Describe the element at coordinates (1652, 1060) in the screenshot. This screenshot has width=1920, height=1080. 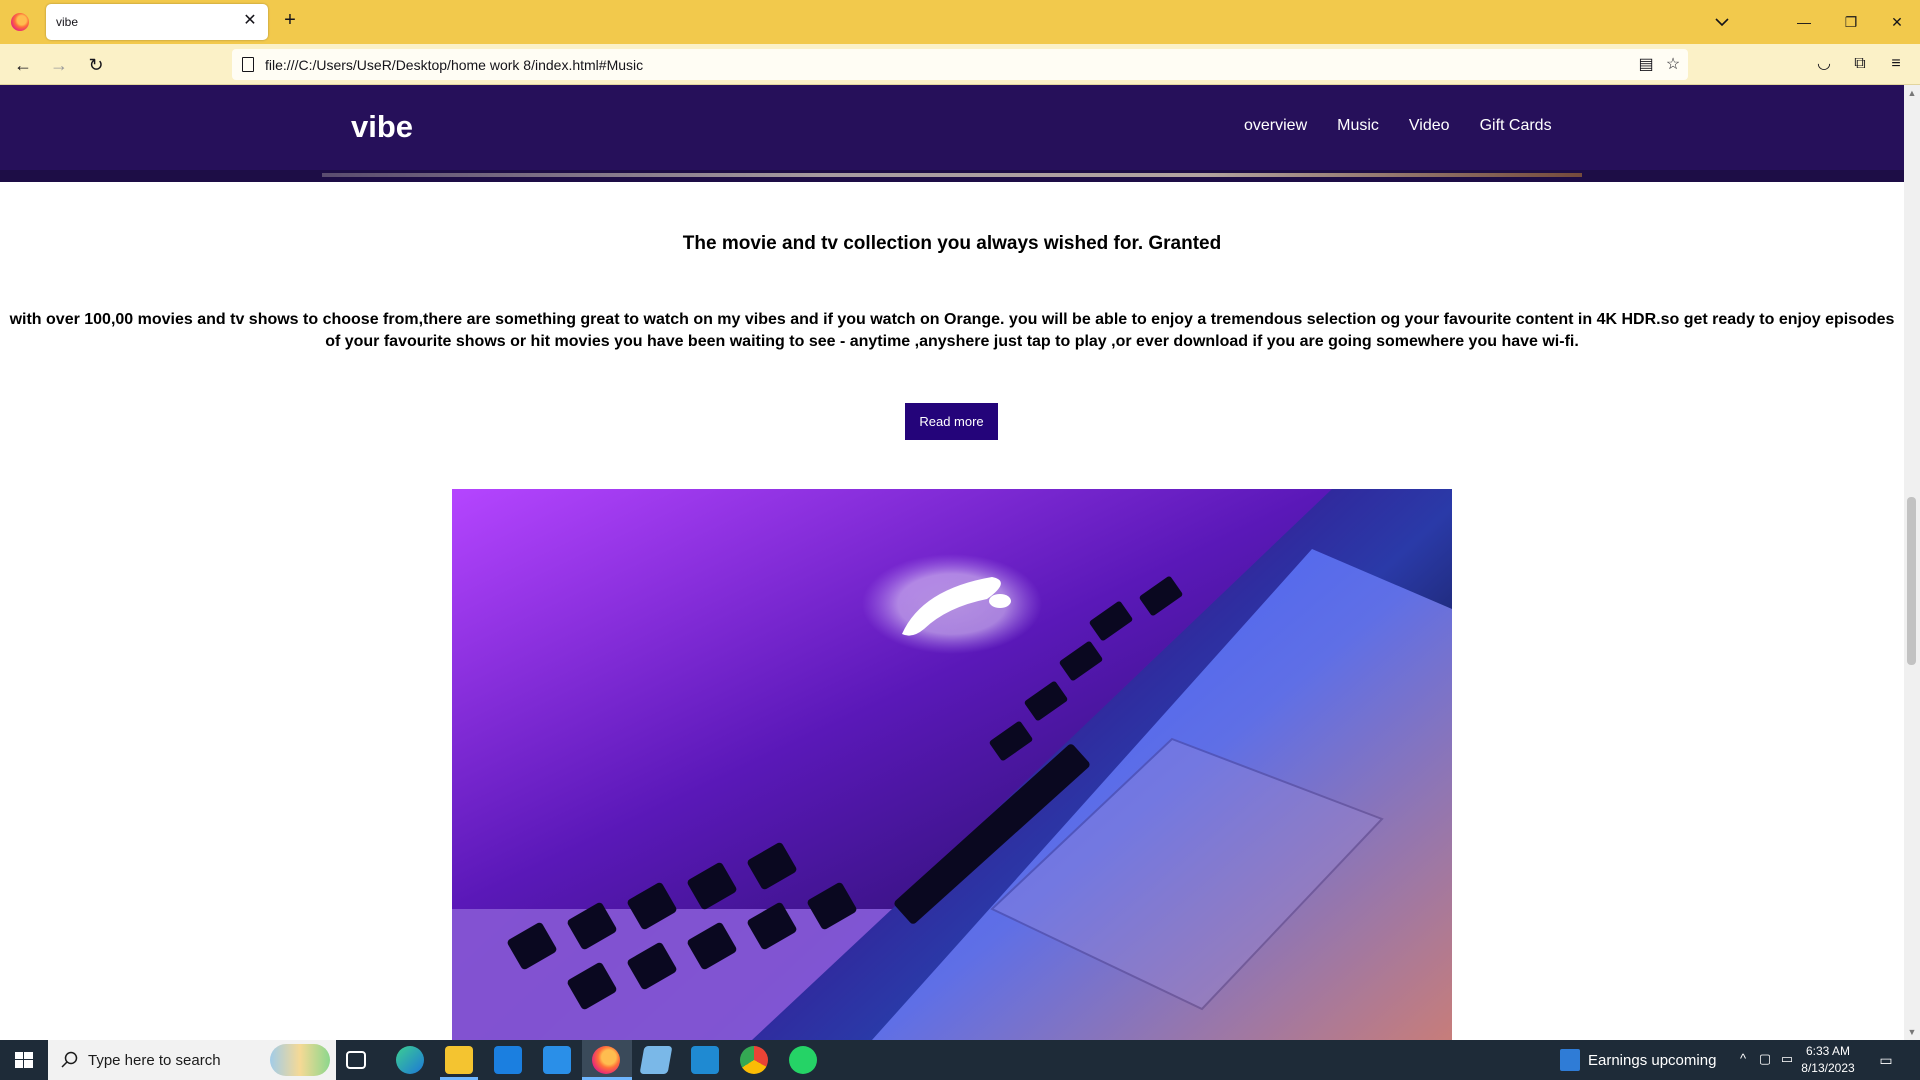
I see `widget-text: Earnings upcoming` at that location.